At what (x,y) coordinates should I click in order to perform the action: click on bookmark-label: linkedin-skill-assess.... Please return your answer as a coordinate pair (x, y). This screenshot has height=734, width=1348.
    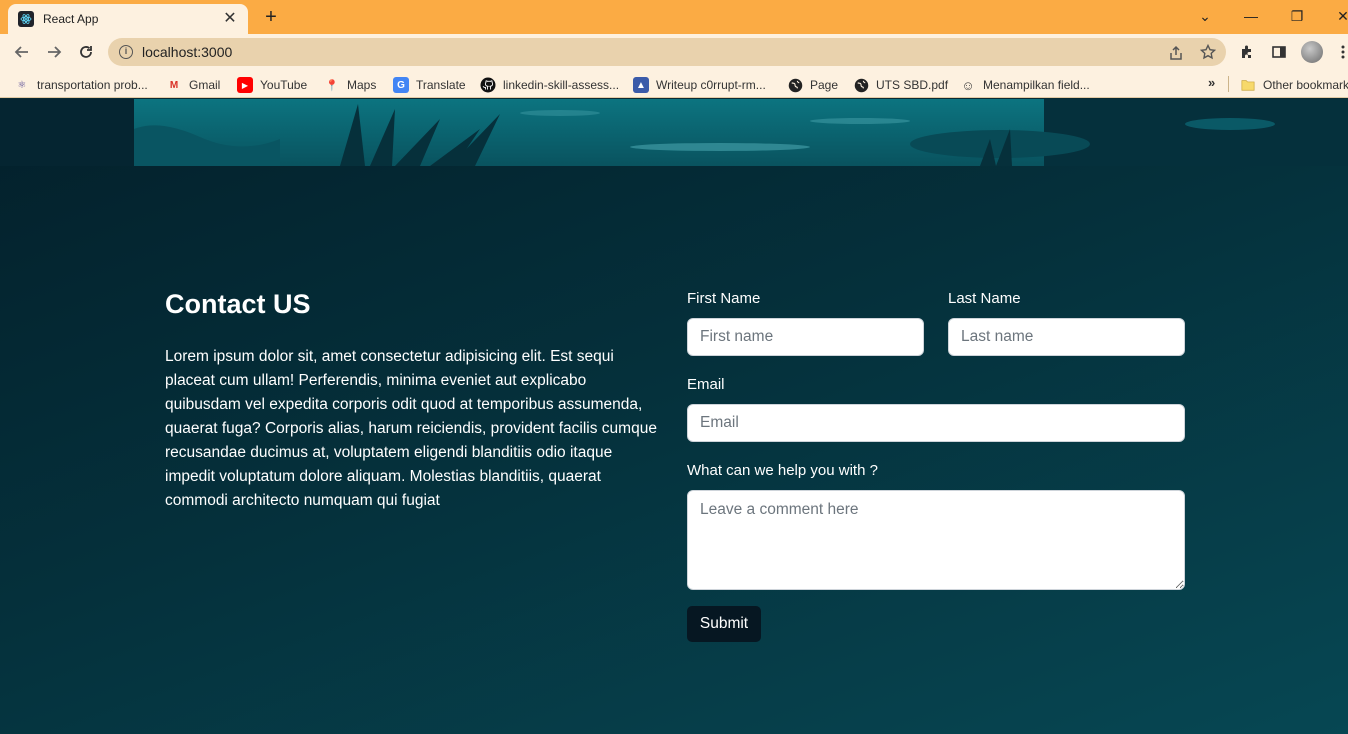
    Looking at the image, I should click on (561, 85).